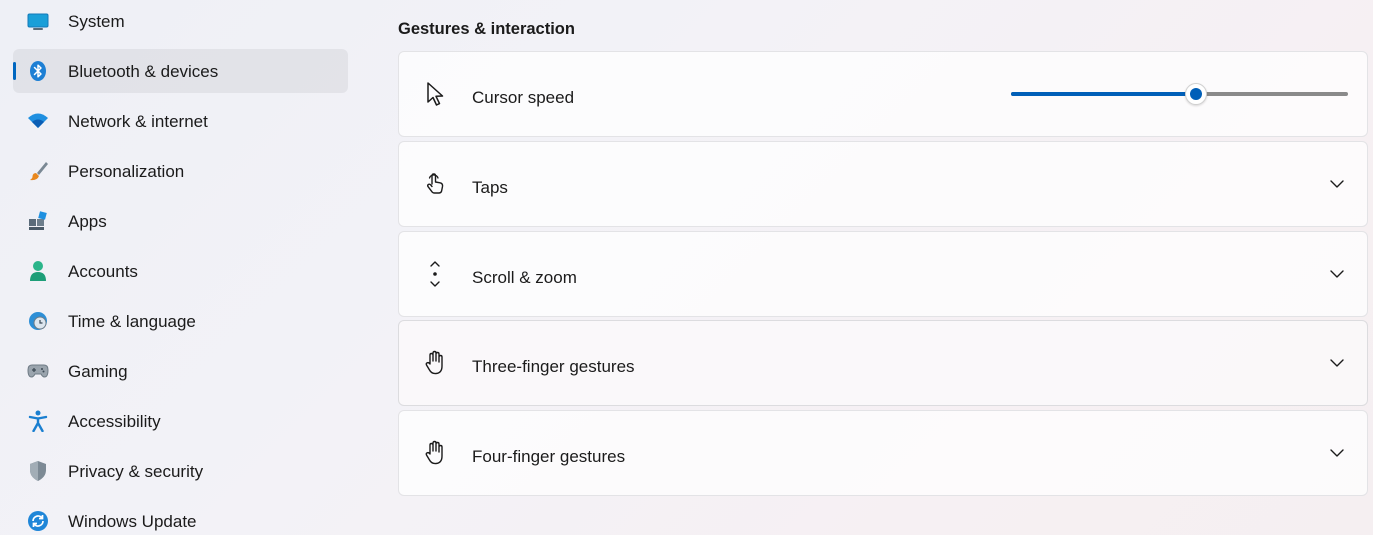 This screenshot has width=1373, height=535. Describe the element at coordinates (38, 421) in the screenshot. I see `accessibility-icon` at that location.